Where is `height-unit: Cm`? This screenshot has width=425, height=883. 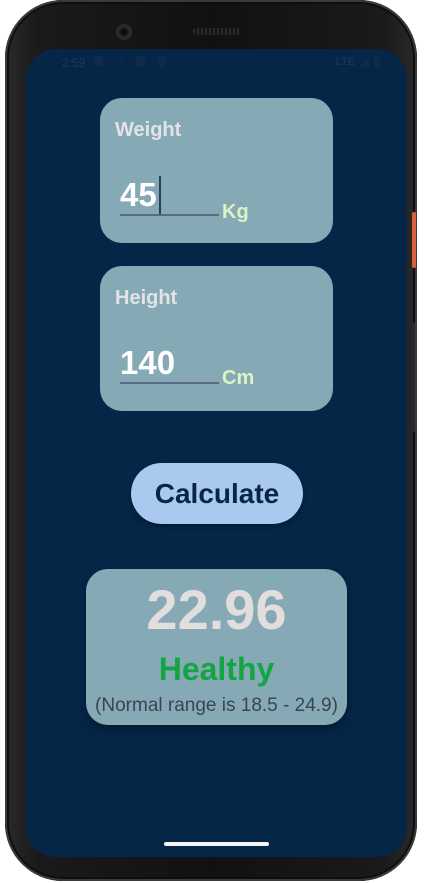
height-unit: Cm is located at coordinates (238, 378).